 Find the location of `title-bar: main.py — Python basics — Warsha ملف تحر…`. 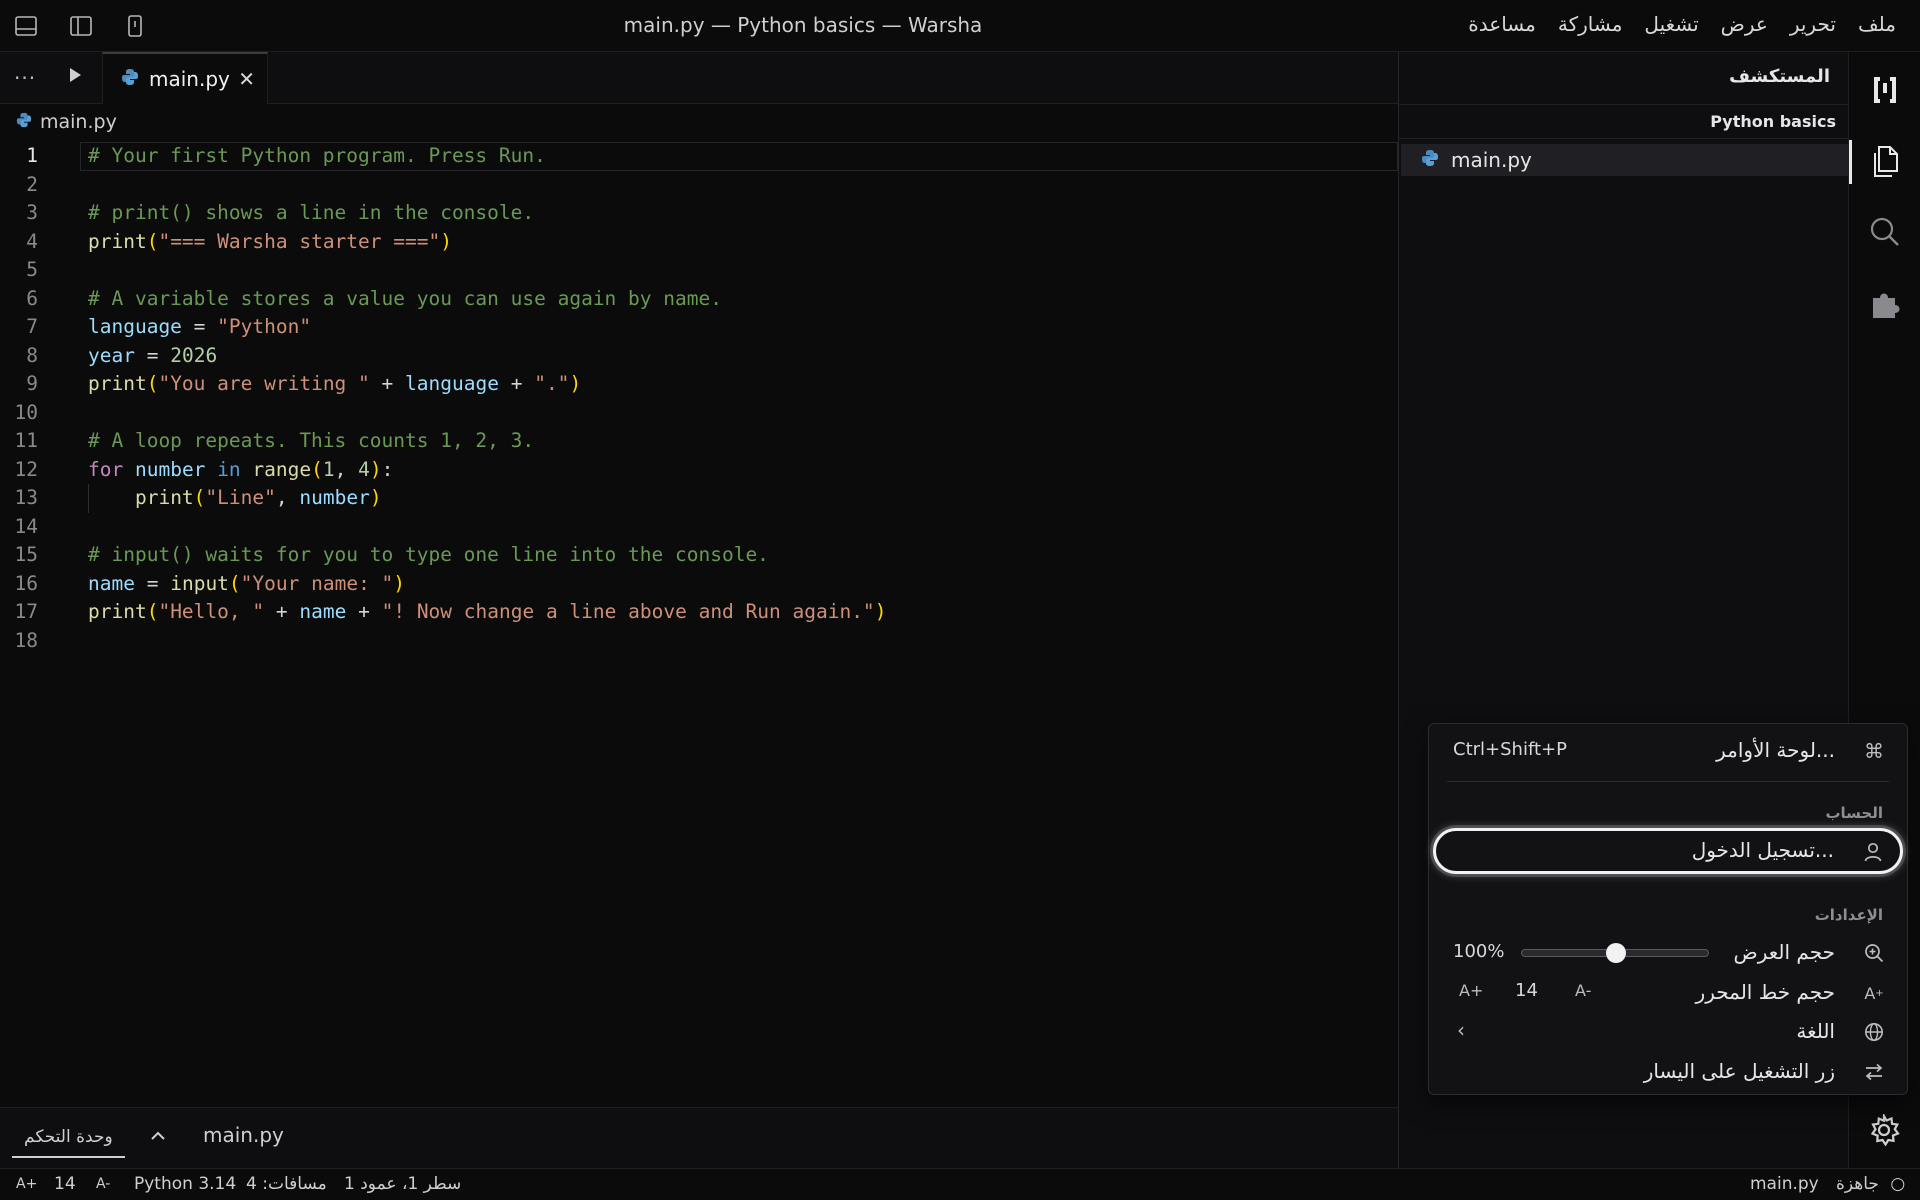

title-bar: main.py — Python basics — Warsha ملف تحر… is located at coordinates (960, 26).